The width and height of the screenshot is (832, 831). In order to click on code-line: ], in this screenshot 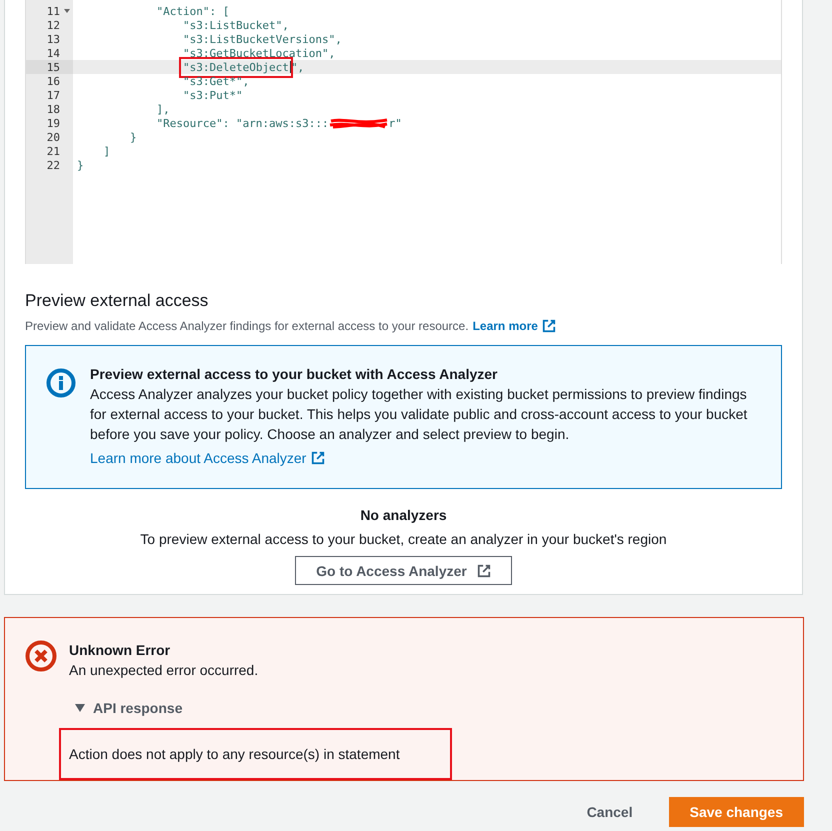, I will do `click(163, 109)`.